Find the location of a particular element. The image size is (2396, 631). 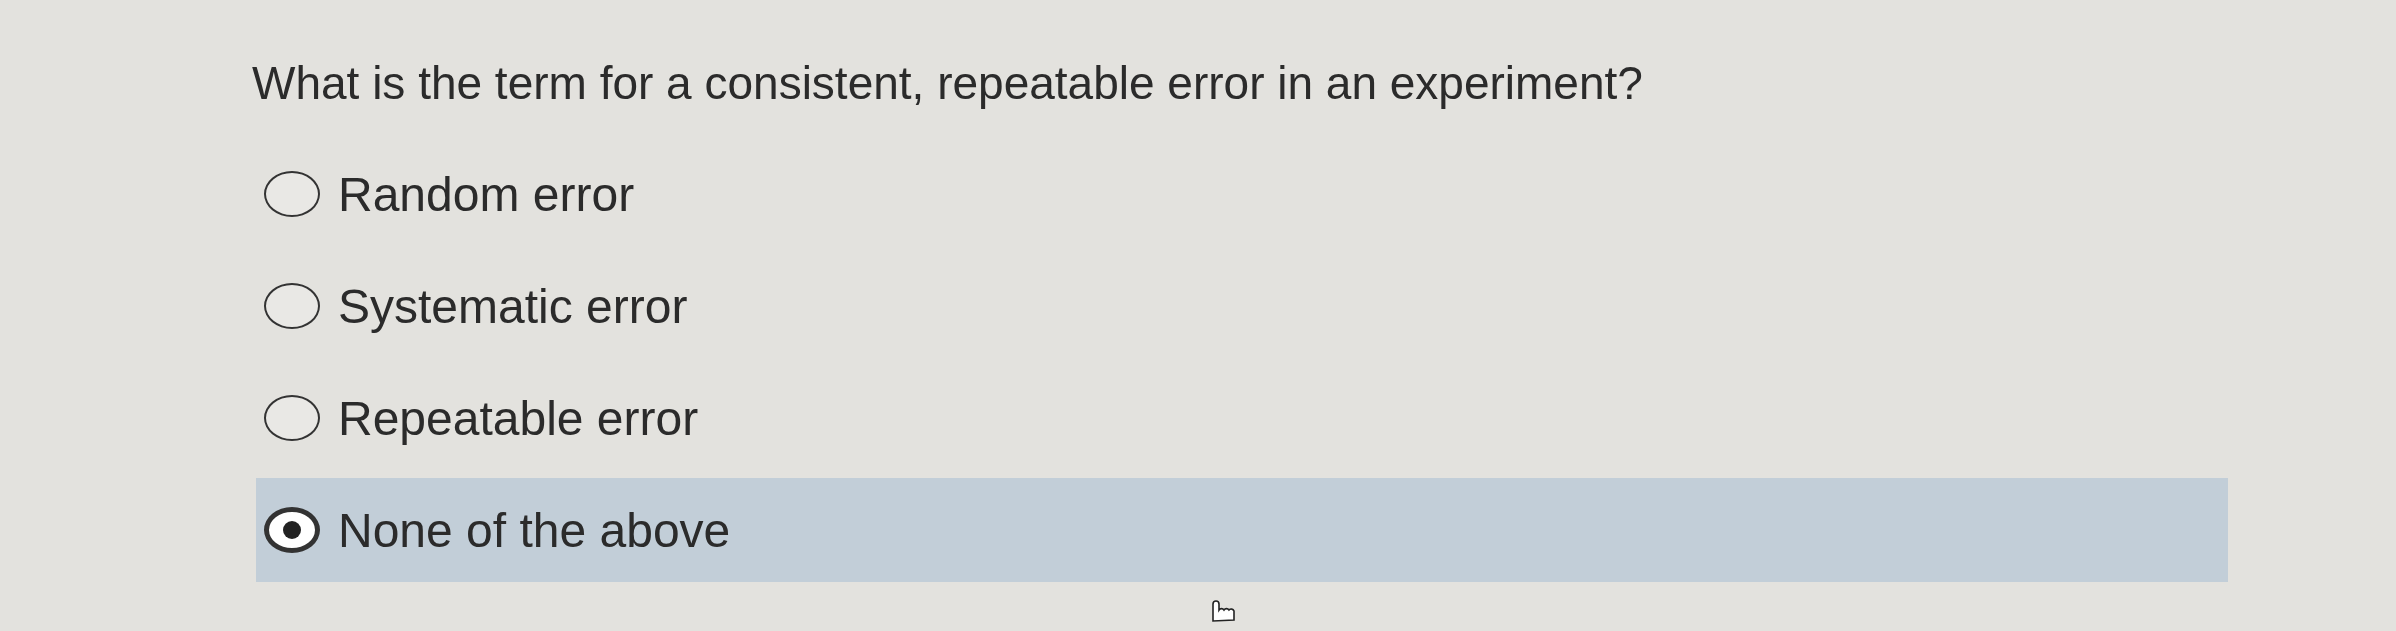

answer-option: None of the above is located at coordinates (1242, 530).